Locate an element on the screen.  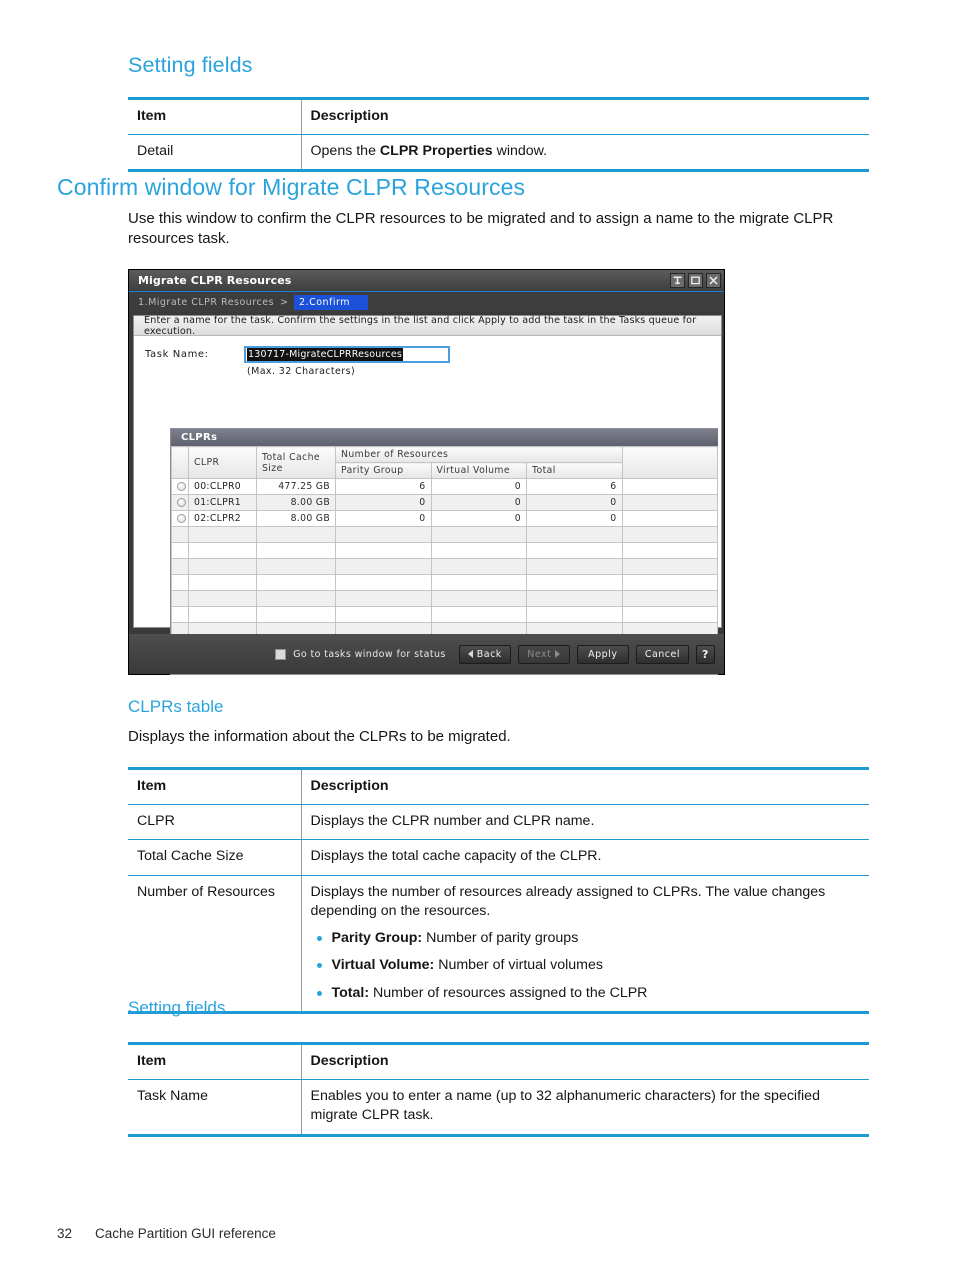
cell-item: CLPR is located at coordinates (215, 822).